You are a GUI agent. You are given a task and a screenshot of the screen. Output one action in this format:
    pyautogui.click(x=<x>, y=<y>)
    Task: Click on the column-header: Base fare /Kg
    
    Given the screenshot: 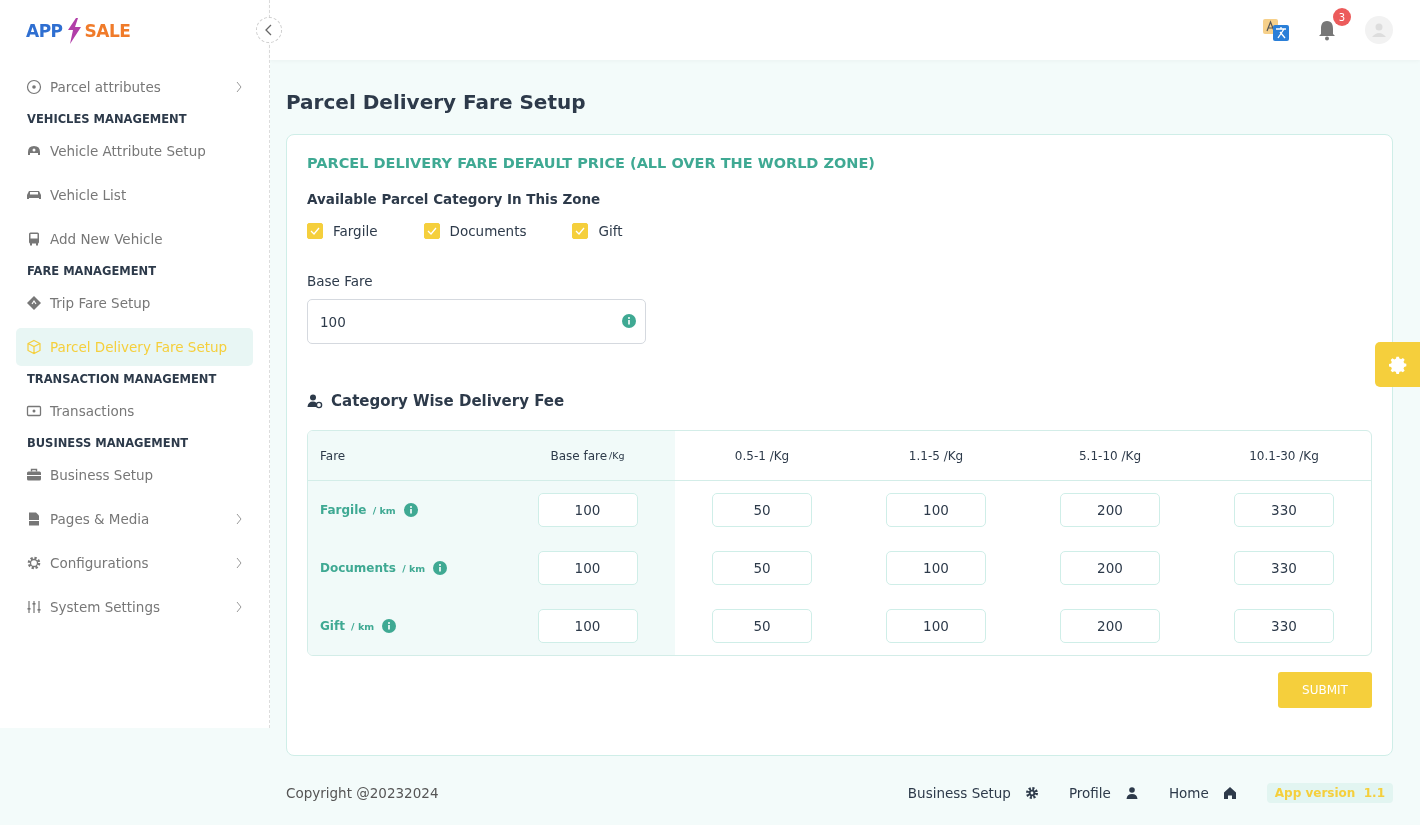 What is the action you would take?
    pyautogui.click(x=587, y=456)
    